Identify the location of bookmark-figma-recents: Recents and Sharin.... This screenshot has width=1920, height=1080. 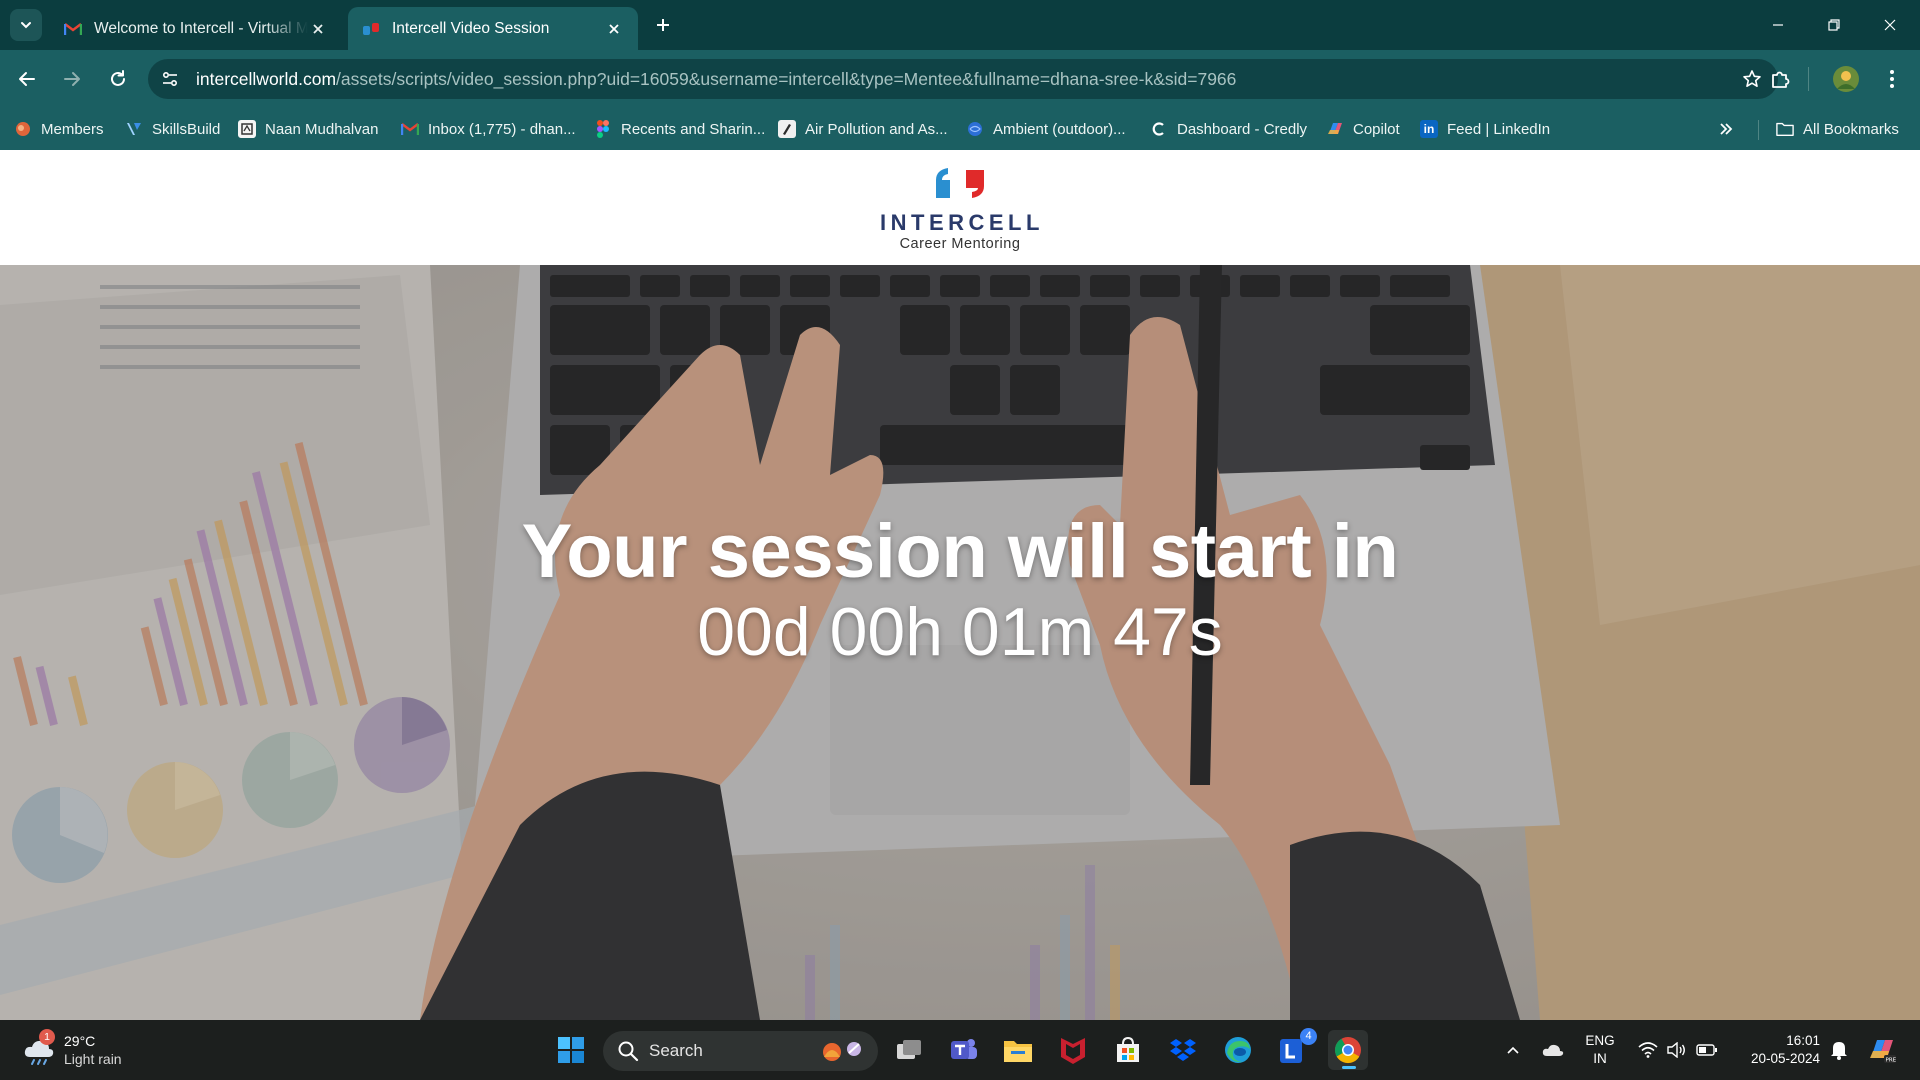
(679, 129).